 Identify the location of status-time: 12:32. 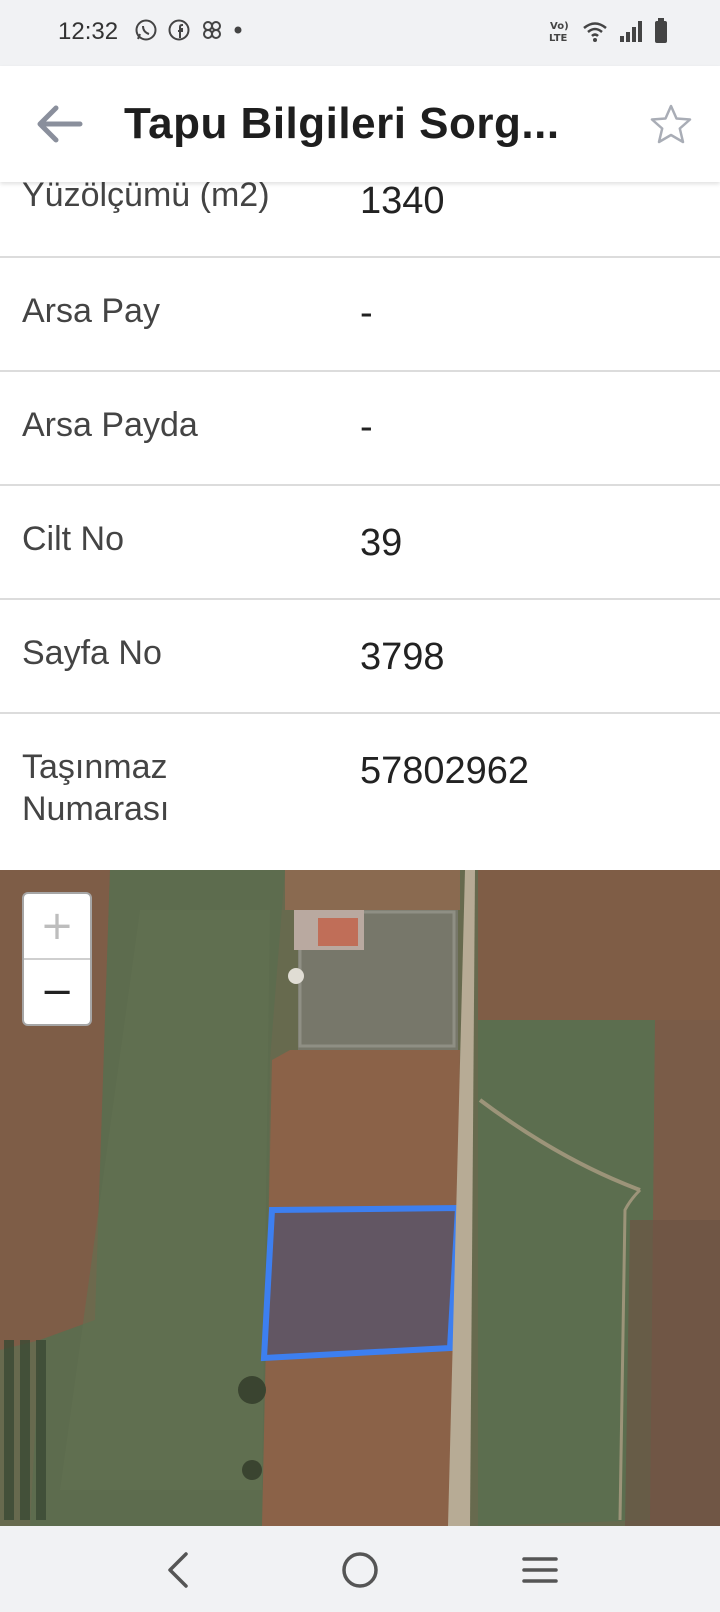
(88, 31).